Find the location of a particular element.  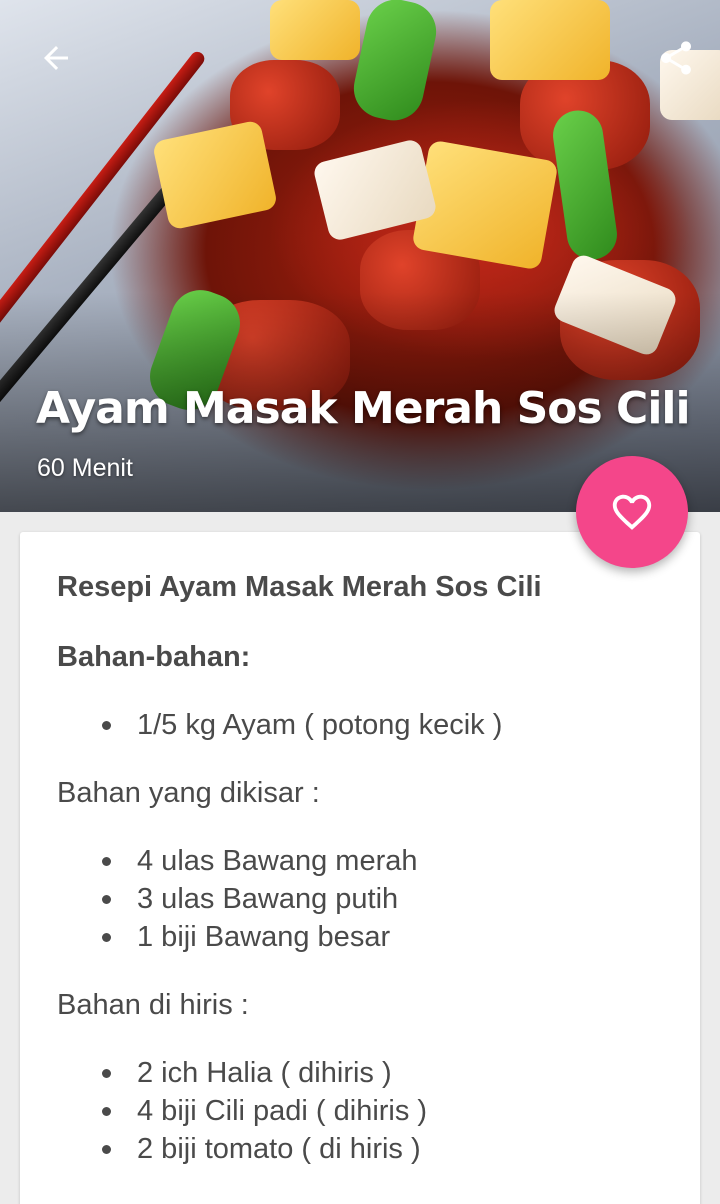

back-button is located at coordinates (56, 58).